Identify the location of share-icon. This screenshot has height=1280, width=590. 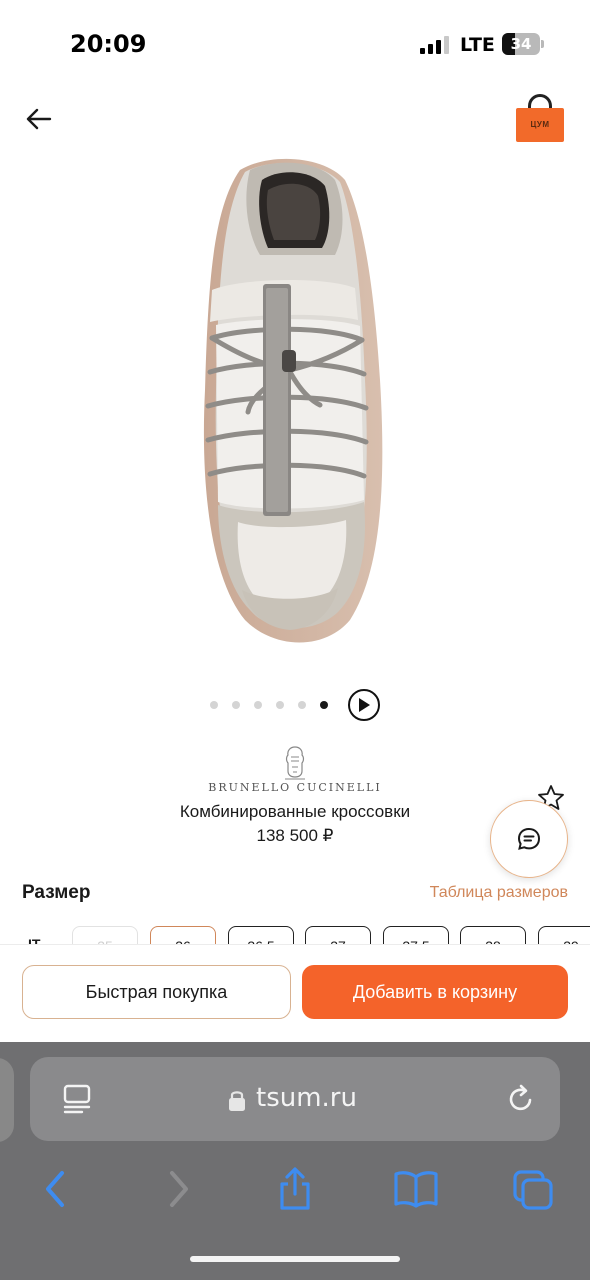
(295, 1188).